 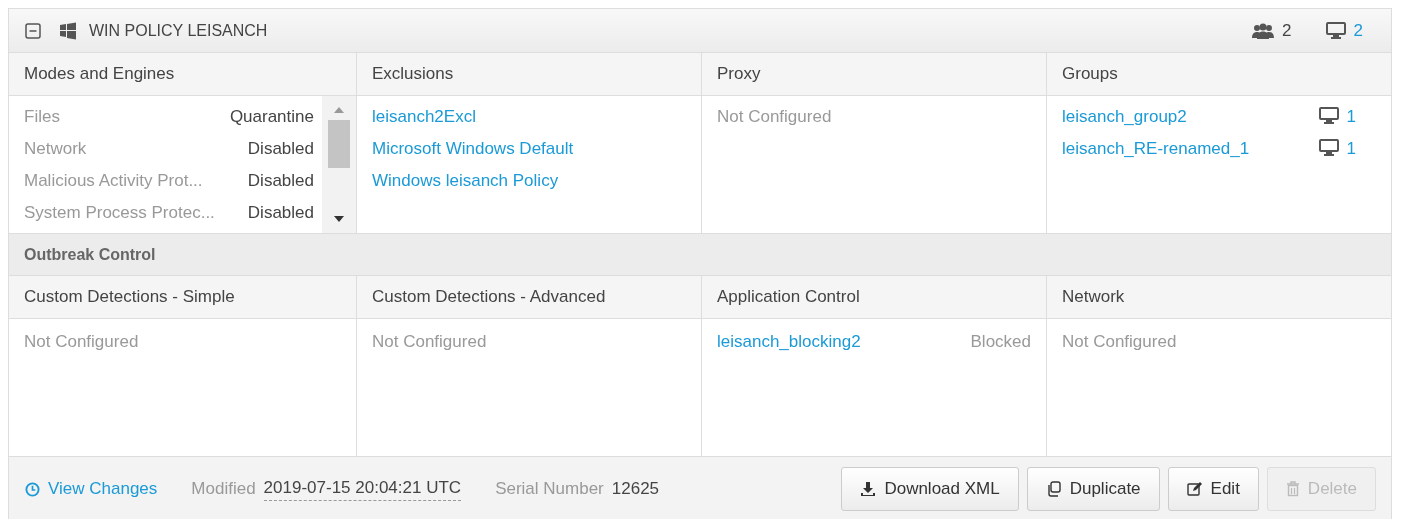 I want to click on computer-count: 2, so click(x=1358, y=30).